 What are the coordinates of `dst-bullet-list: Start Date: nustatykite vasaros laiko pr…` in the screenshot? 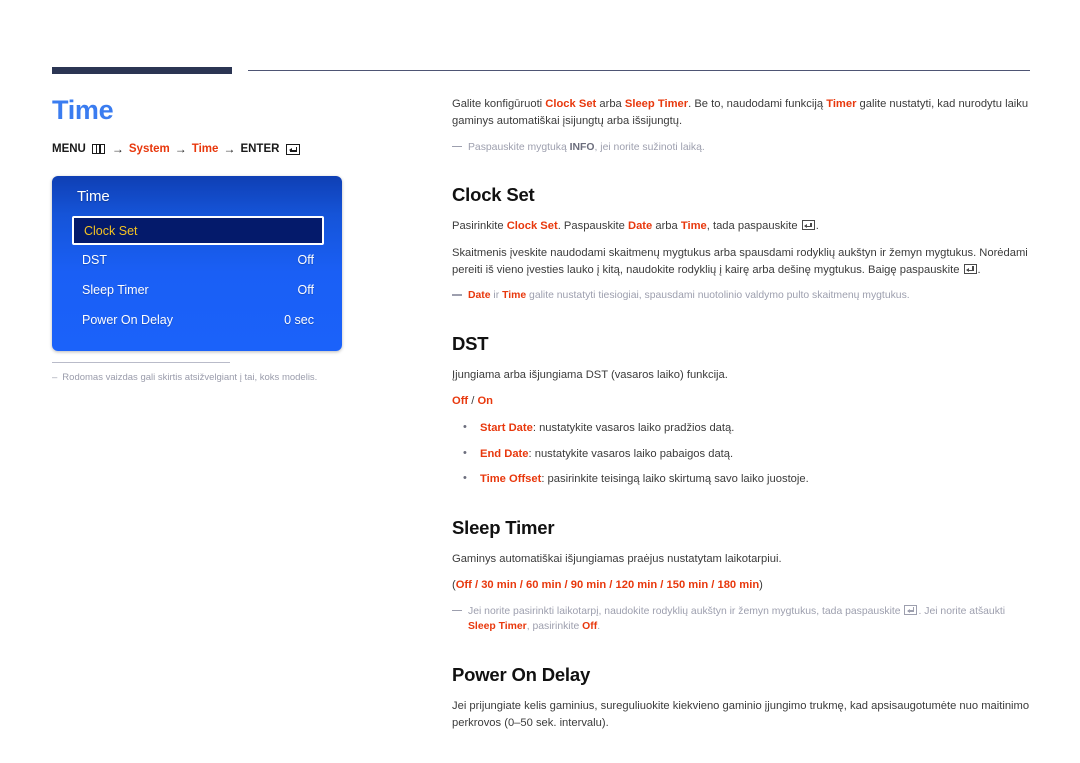 It's located at (742, 453).